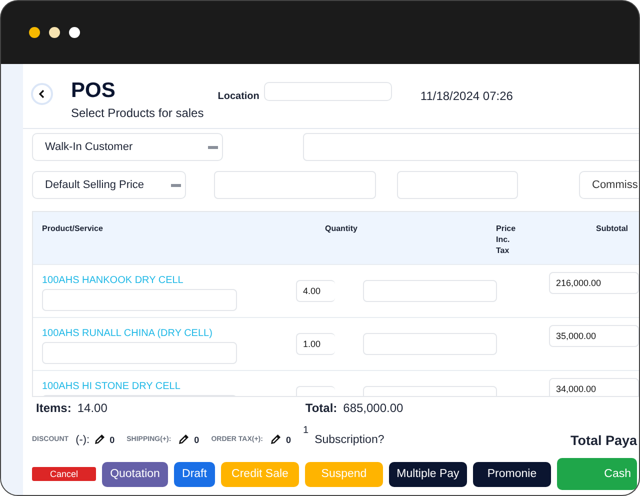 The width and height of the screenshot is (640, 496). I want to click on column-header: Price Inc. Tax, so click(506, 240).